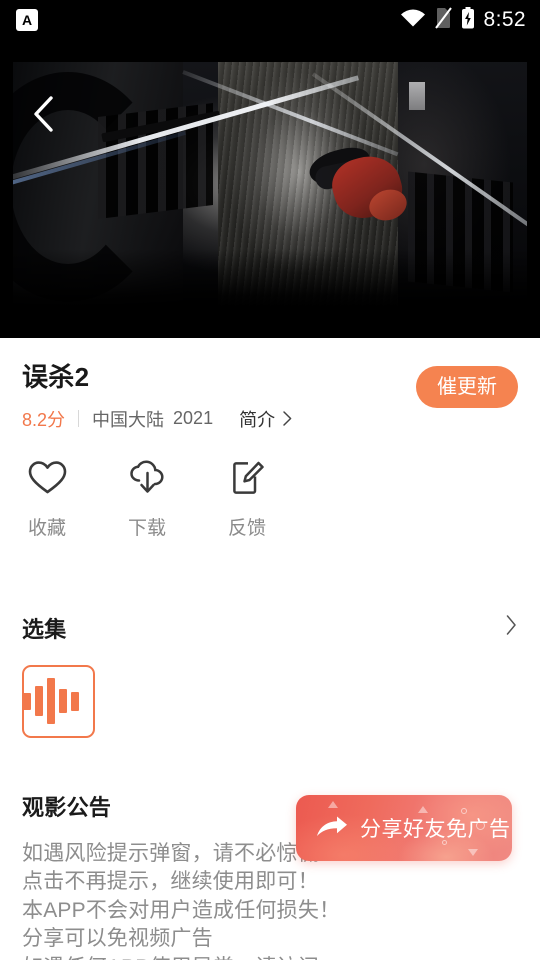 The height and width of the screenshot is (960, 540). Describe the element at coordinates (270, 278) in the screenshot. I see `scene-bottom-fade` at that location.